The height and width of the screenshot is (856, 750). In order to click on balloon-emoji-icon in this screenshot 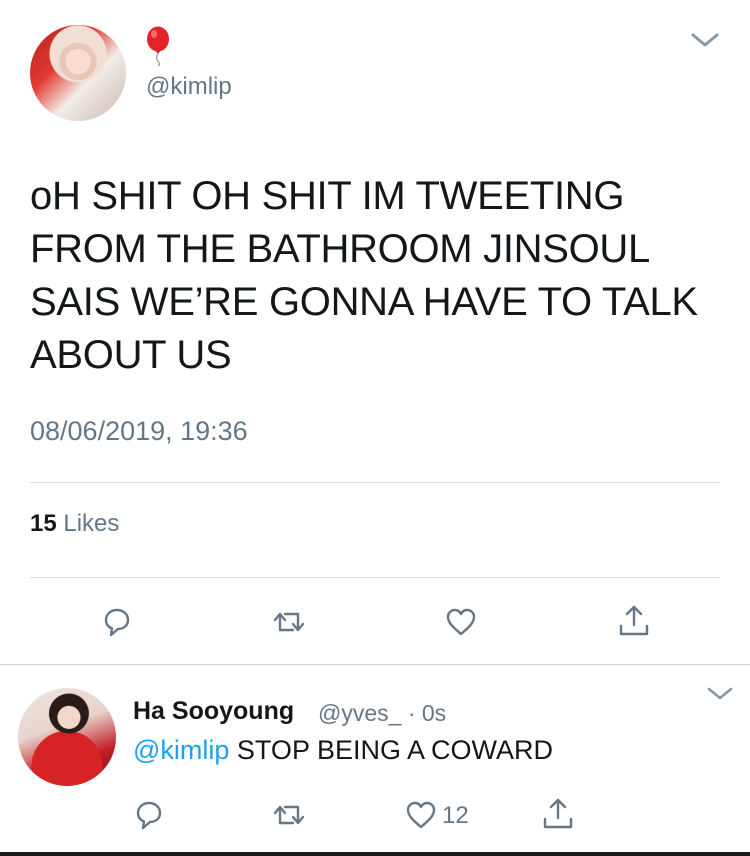, I will do `click(158, 46)`.